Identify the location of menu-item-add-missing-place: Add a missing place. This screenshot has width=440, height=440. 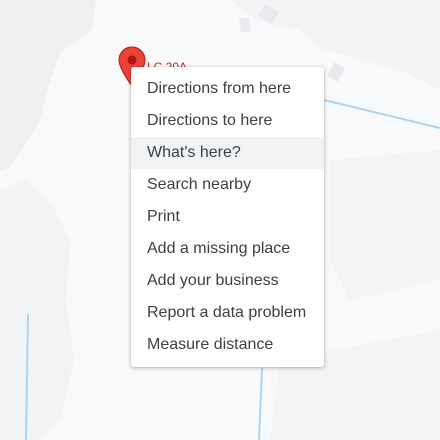
(227, 249).